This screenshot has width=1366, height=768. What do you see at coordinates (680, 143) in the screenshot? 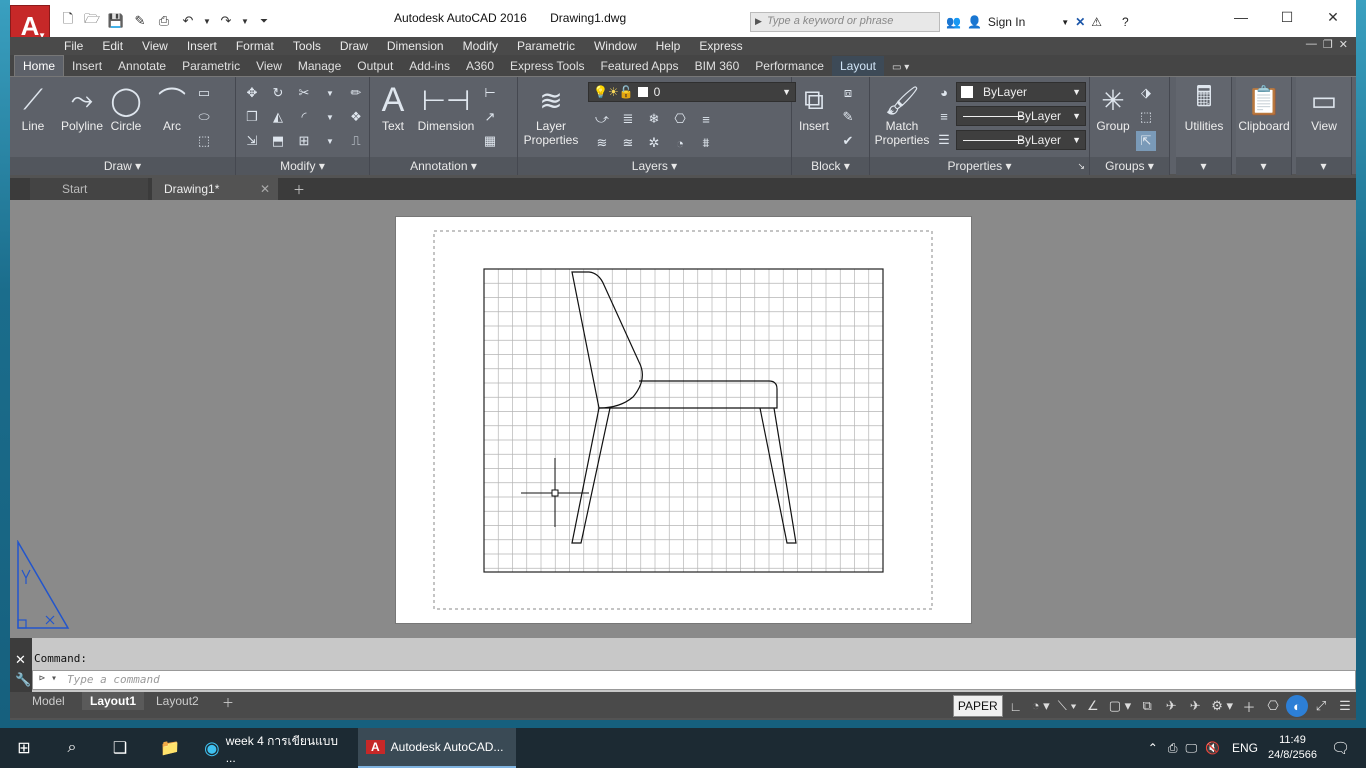
I see `layer-previous-icon: ◔` at bounding box center [680, 143].